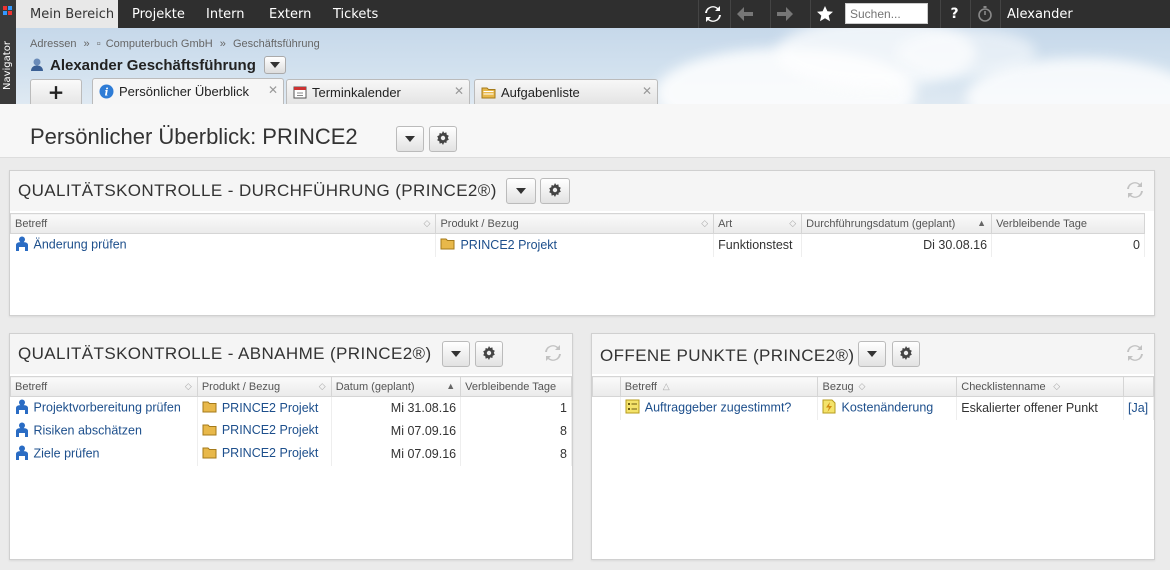  I want to click on column-header-art: Art ◇, so click(758, 223).